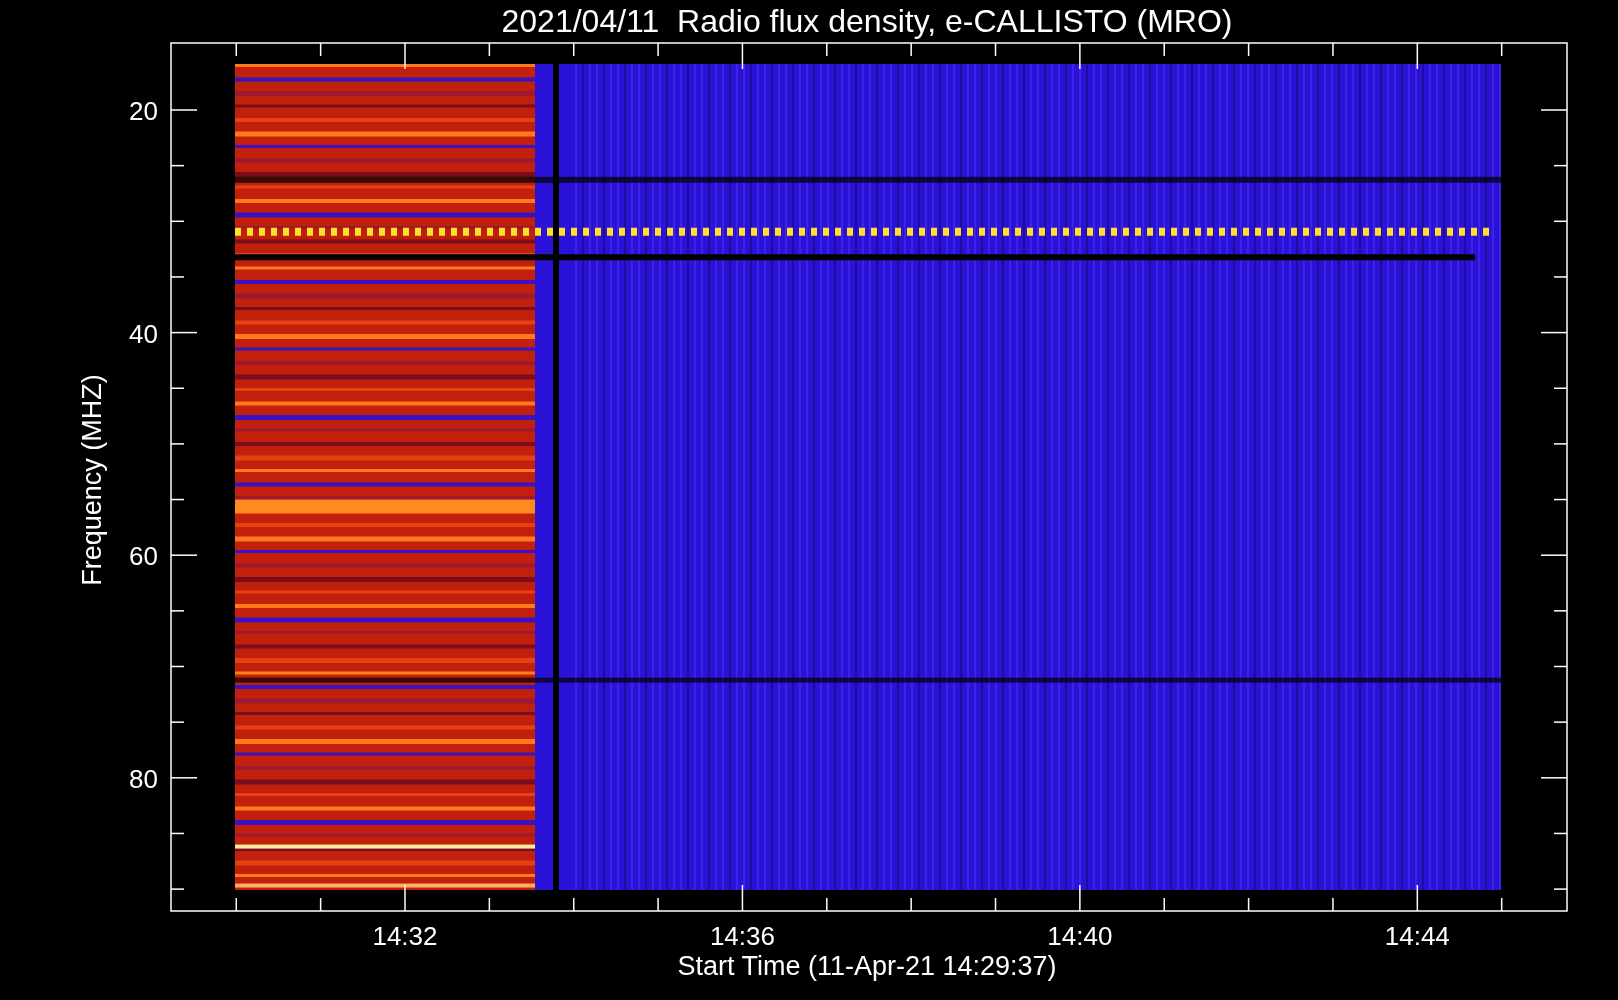 The image size is (1618, 1000). Describe the element at coordinates (1080, 936) in the screenshot. I see `x-tick-label: 14:40` at that location.